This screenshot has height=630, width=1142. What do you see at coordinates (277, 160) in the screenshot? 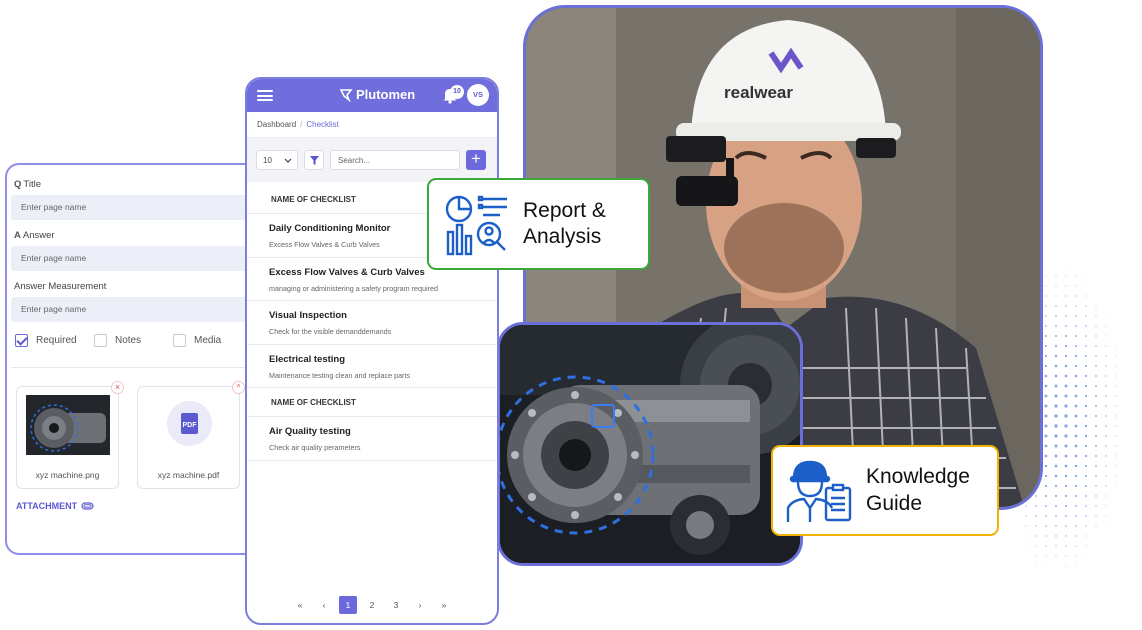
I see `page-size-select: 10` at bounding box center [277, 160].